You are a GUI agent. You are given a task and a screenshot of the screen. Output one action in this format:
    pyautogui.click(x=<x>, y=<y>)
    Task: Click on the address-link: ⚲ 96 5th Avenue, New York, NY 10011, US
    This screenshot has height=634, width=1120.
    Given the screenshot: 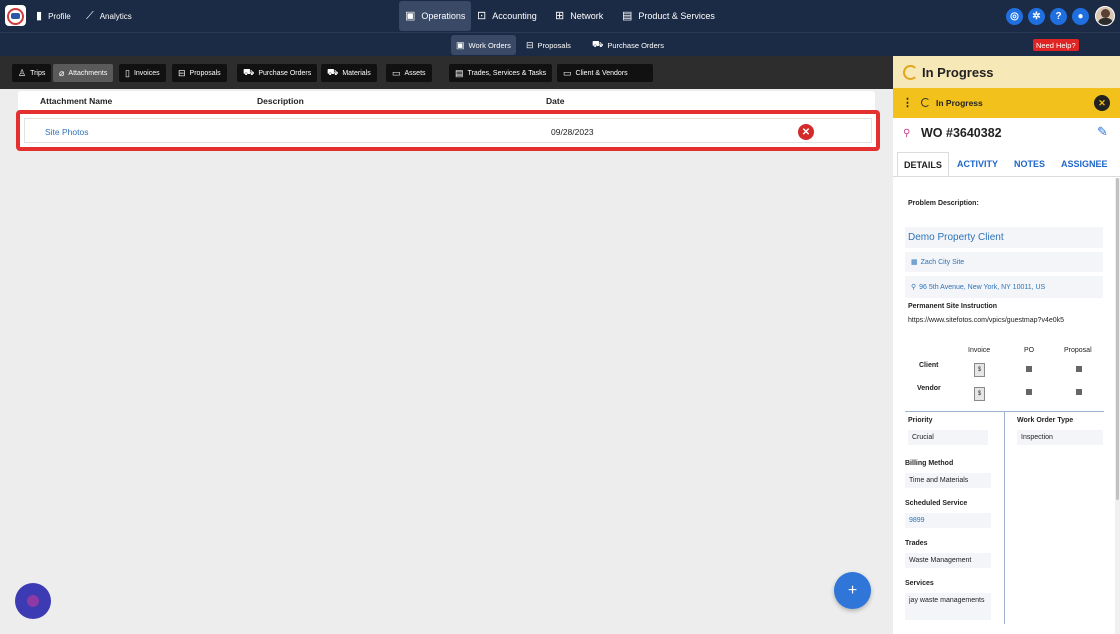 What is the action you would take?
    pyautogui.click(x=1004, y=287)
    